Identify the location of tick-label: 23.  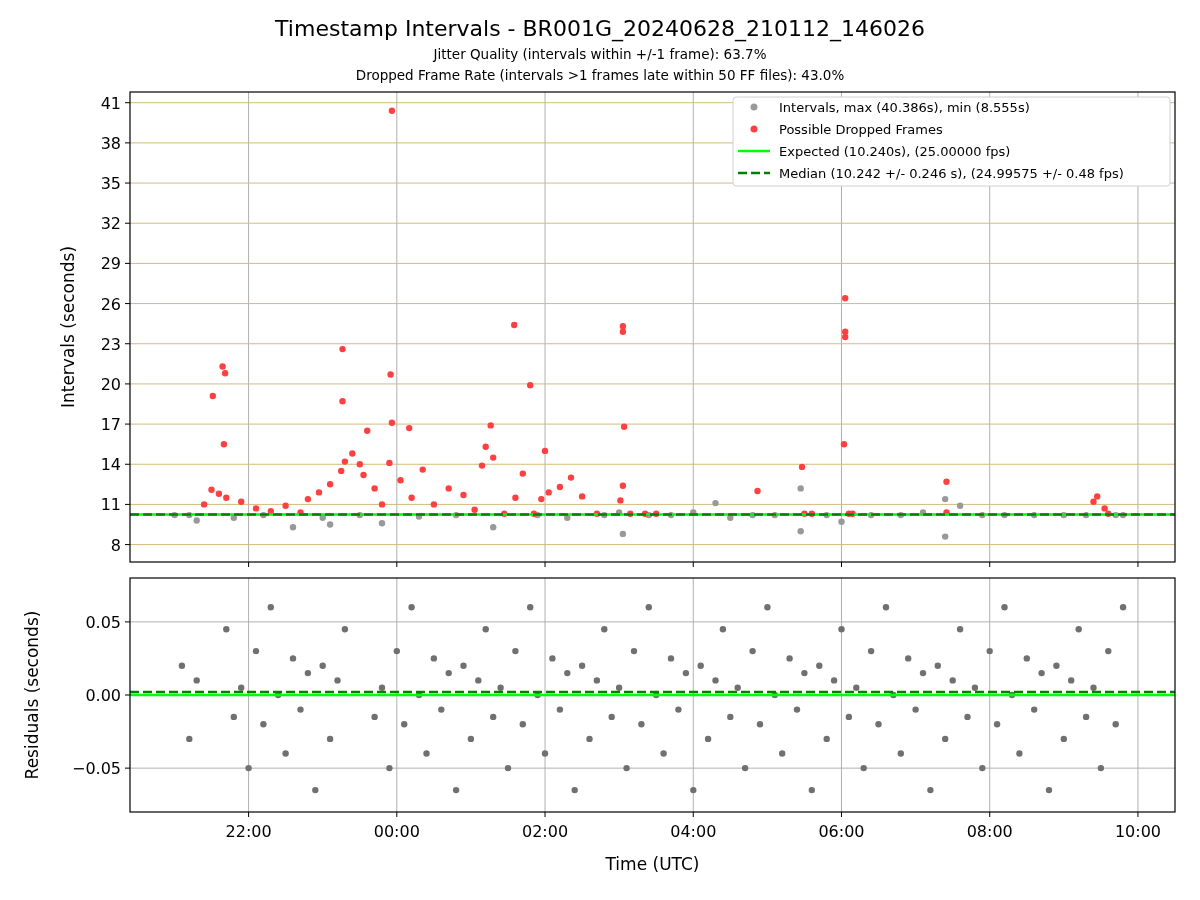
(110, 344).